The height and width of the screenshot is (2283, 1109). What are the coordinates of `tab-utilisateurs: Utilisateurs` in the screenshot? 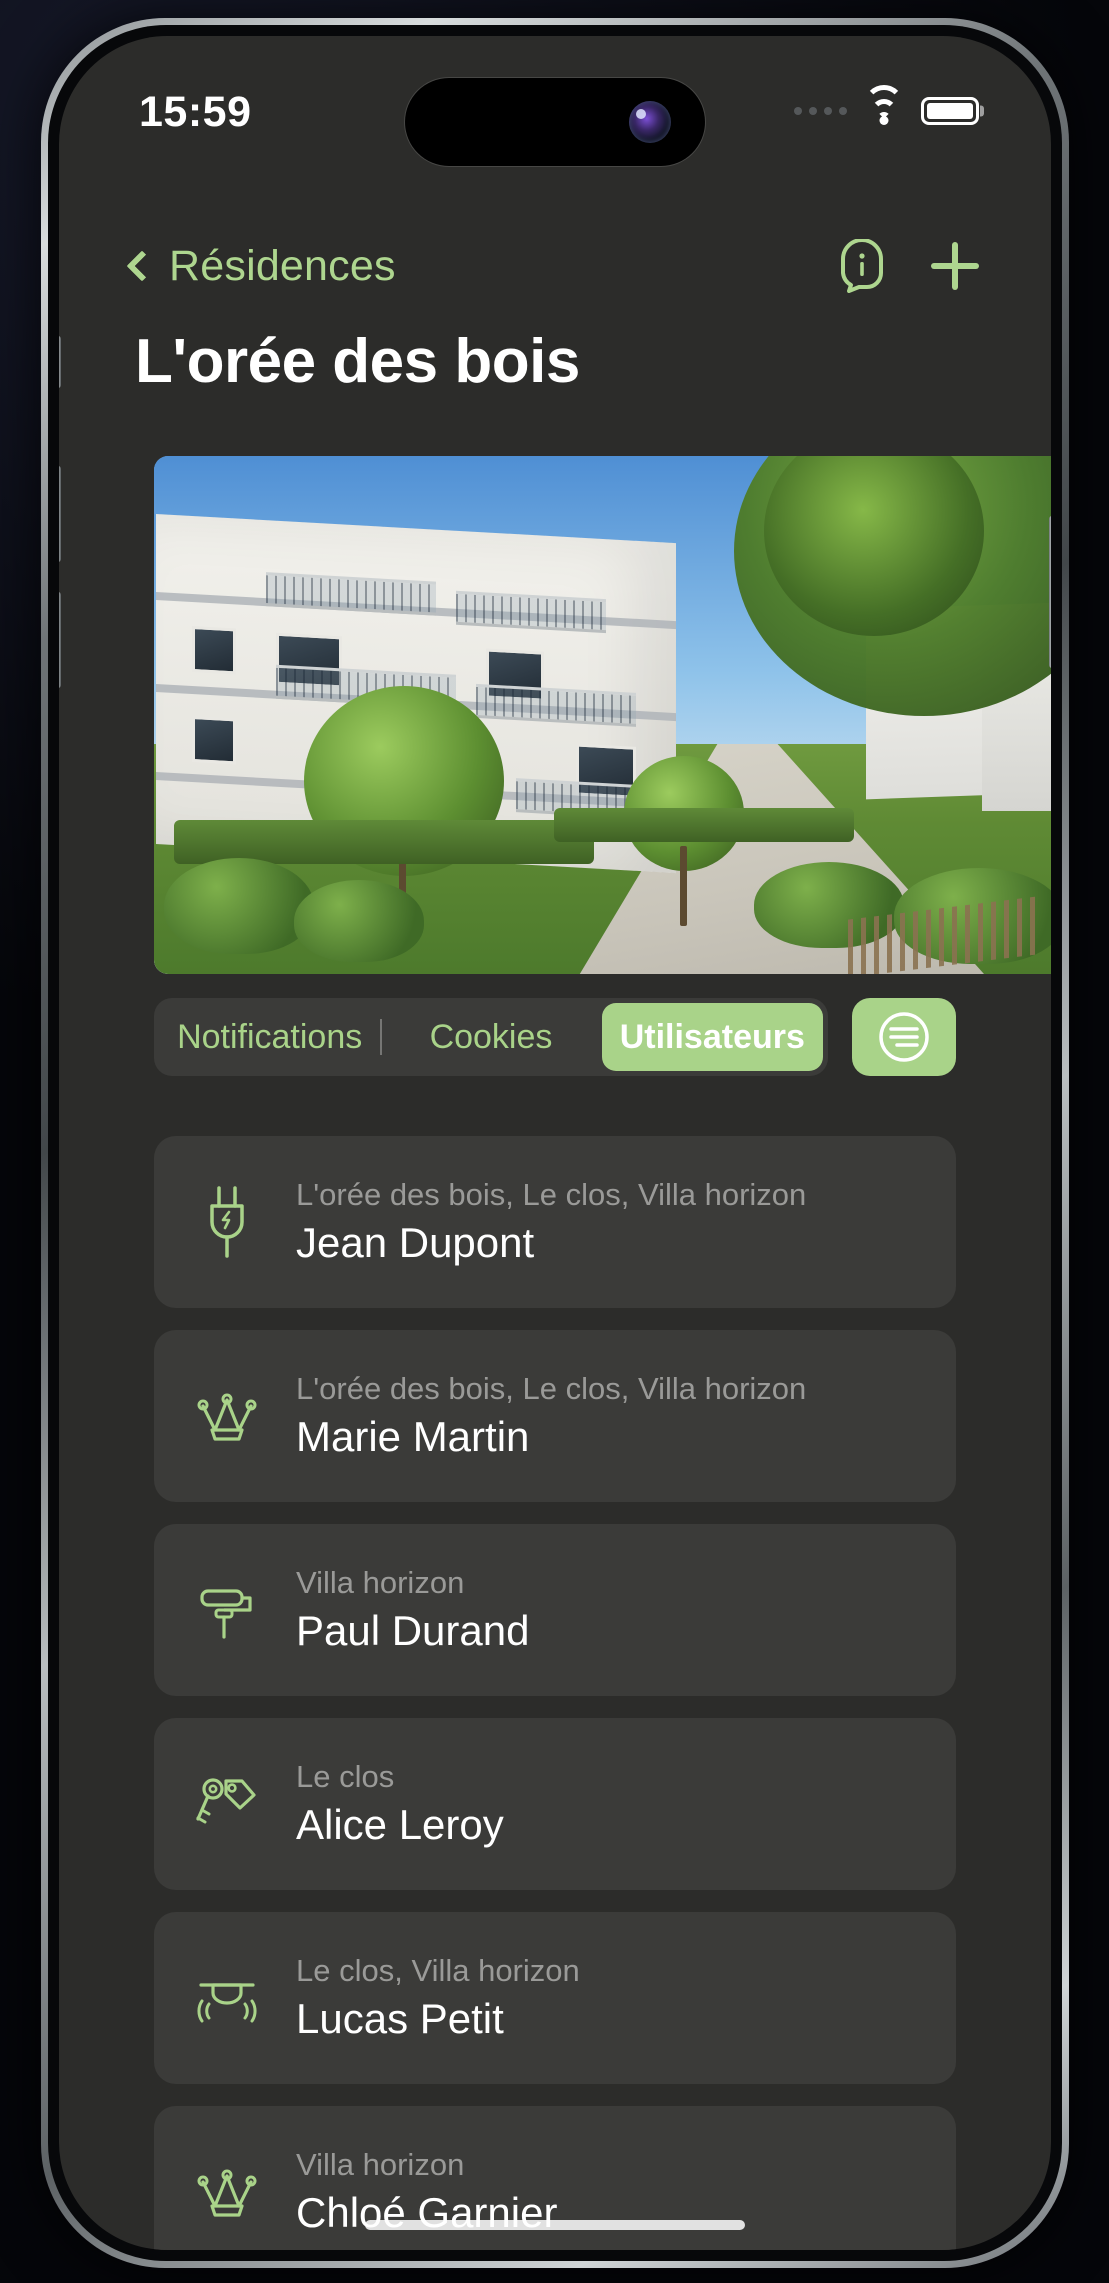 It's located at (712, 1037).